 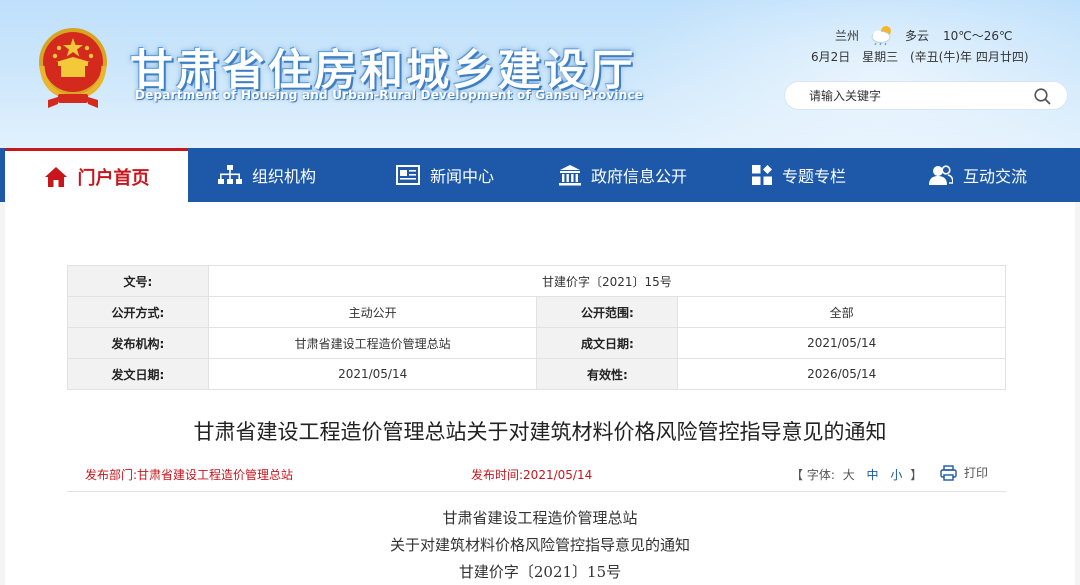 What do you see at coordinates (607, 374) in the screenshot?
I see `validity-label: 有效性:` at bounding box center [607, 374].